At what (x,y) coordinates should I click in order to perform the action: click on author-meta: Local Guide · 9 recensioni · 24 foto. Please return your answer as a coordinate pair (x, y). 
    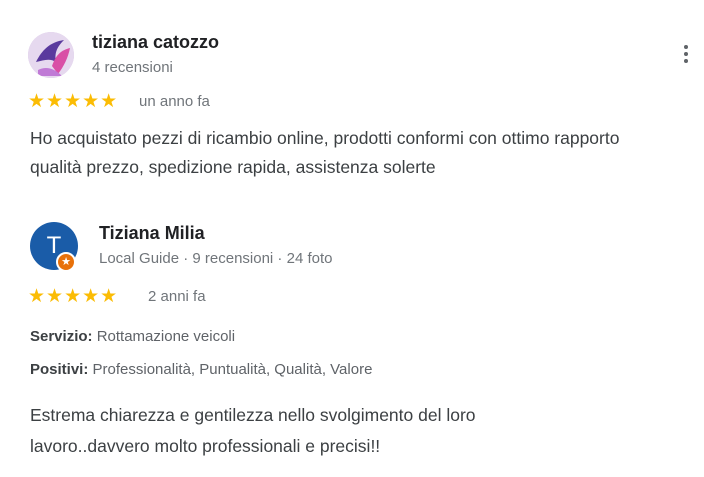
    Looking at the image, I should click on (216, 258).